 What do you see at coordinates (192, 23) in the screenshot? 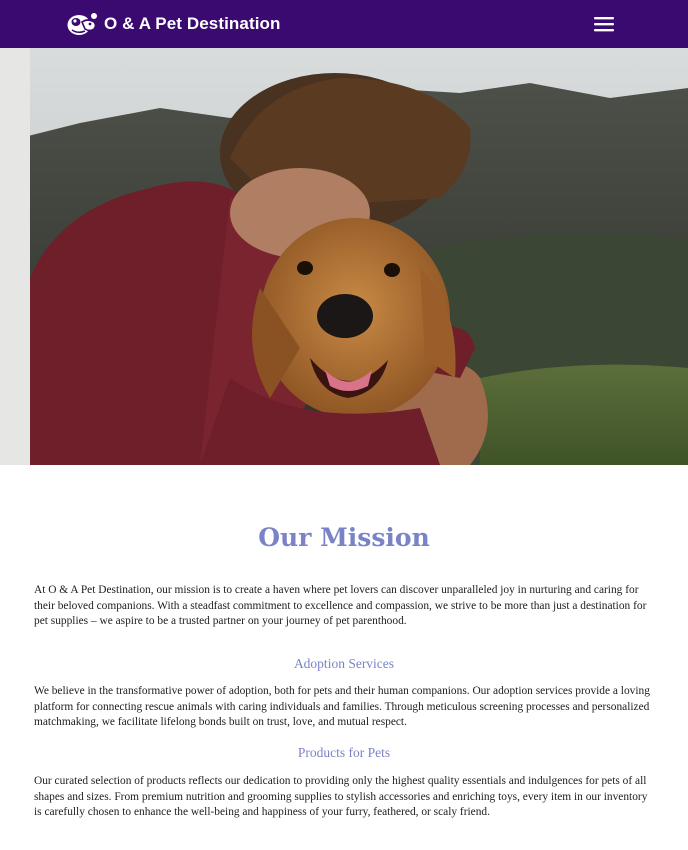
I see `brand-name: O & A Pet Destination` at bounding box center [192, 23].